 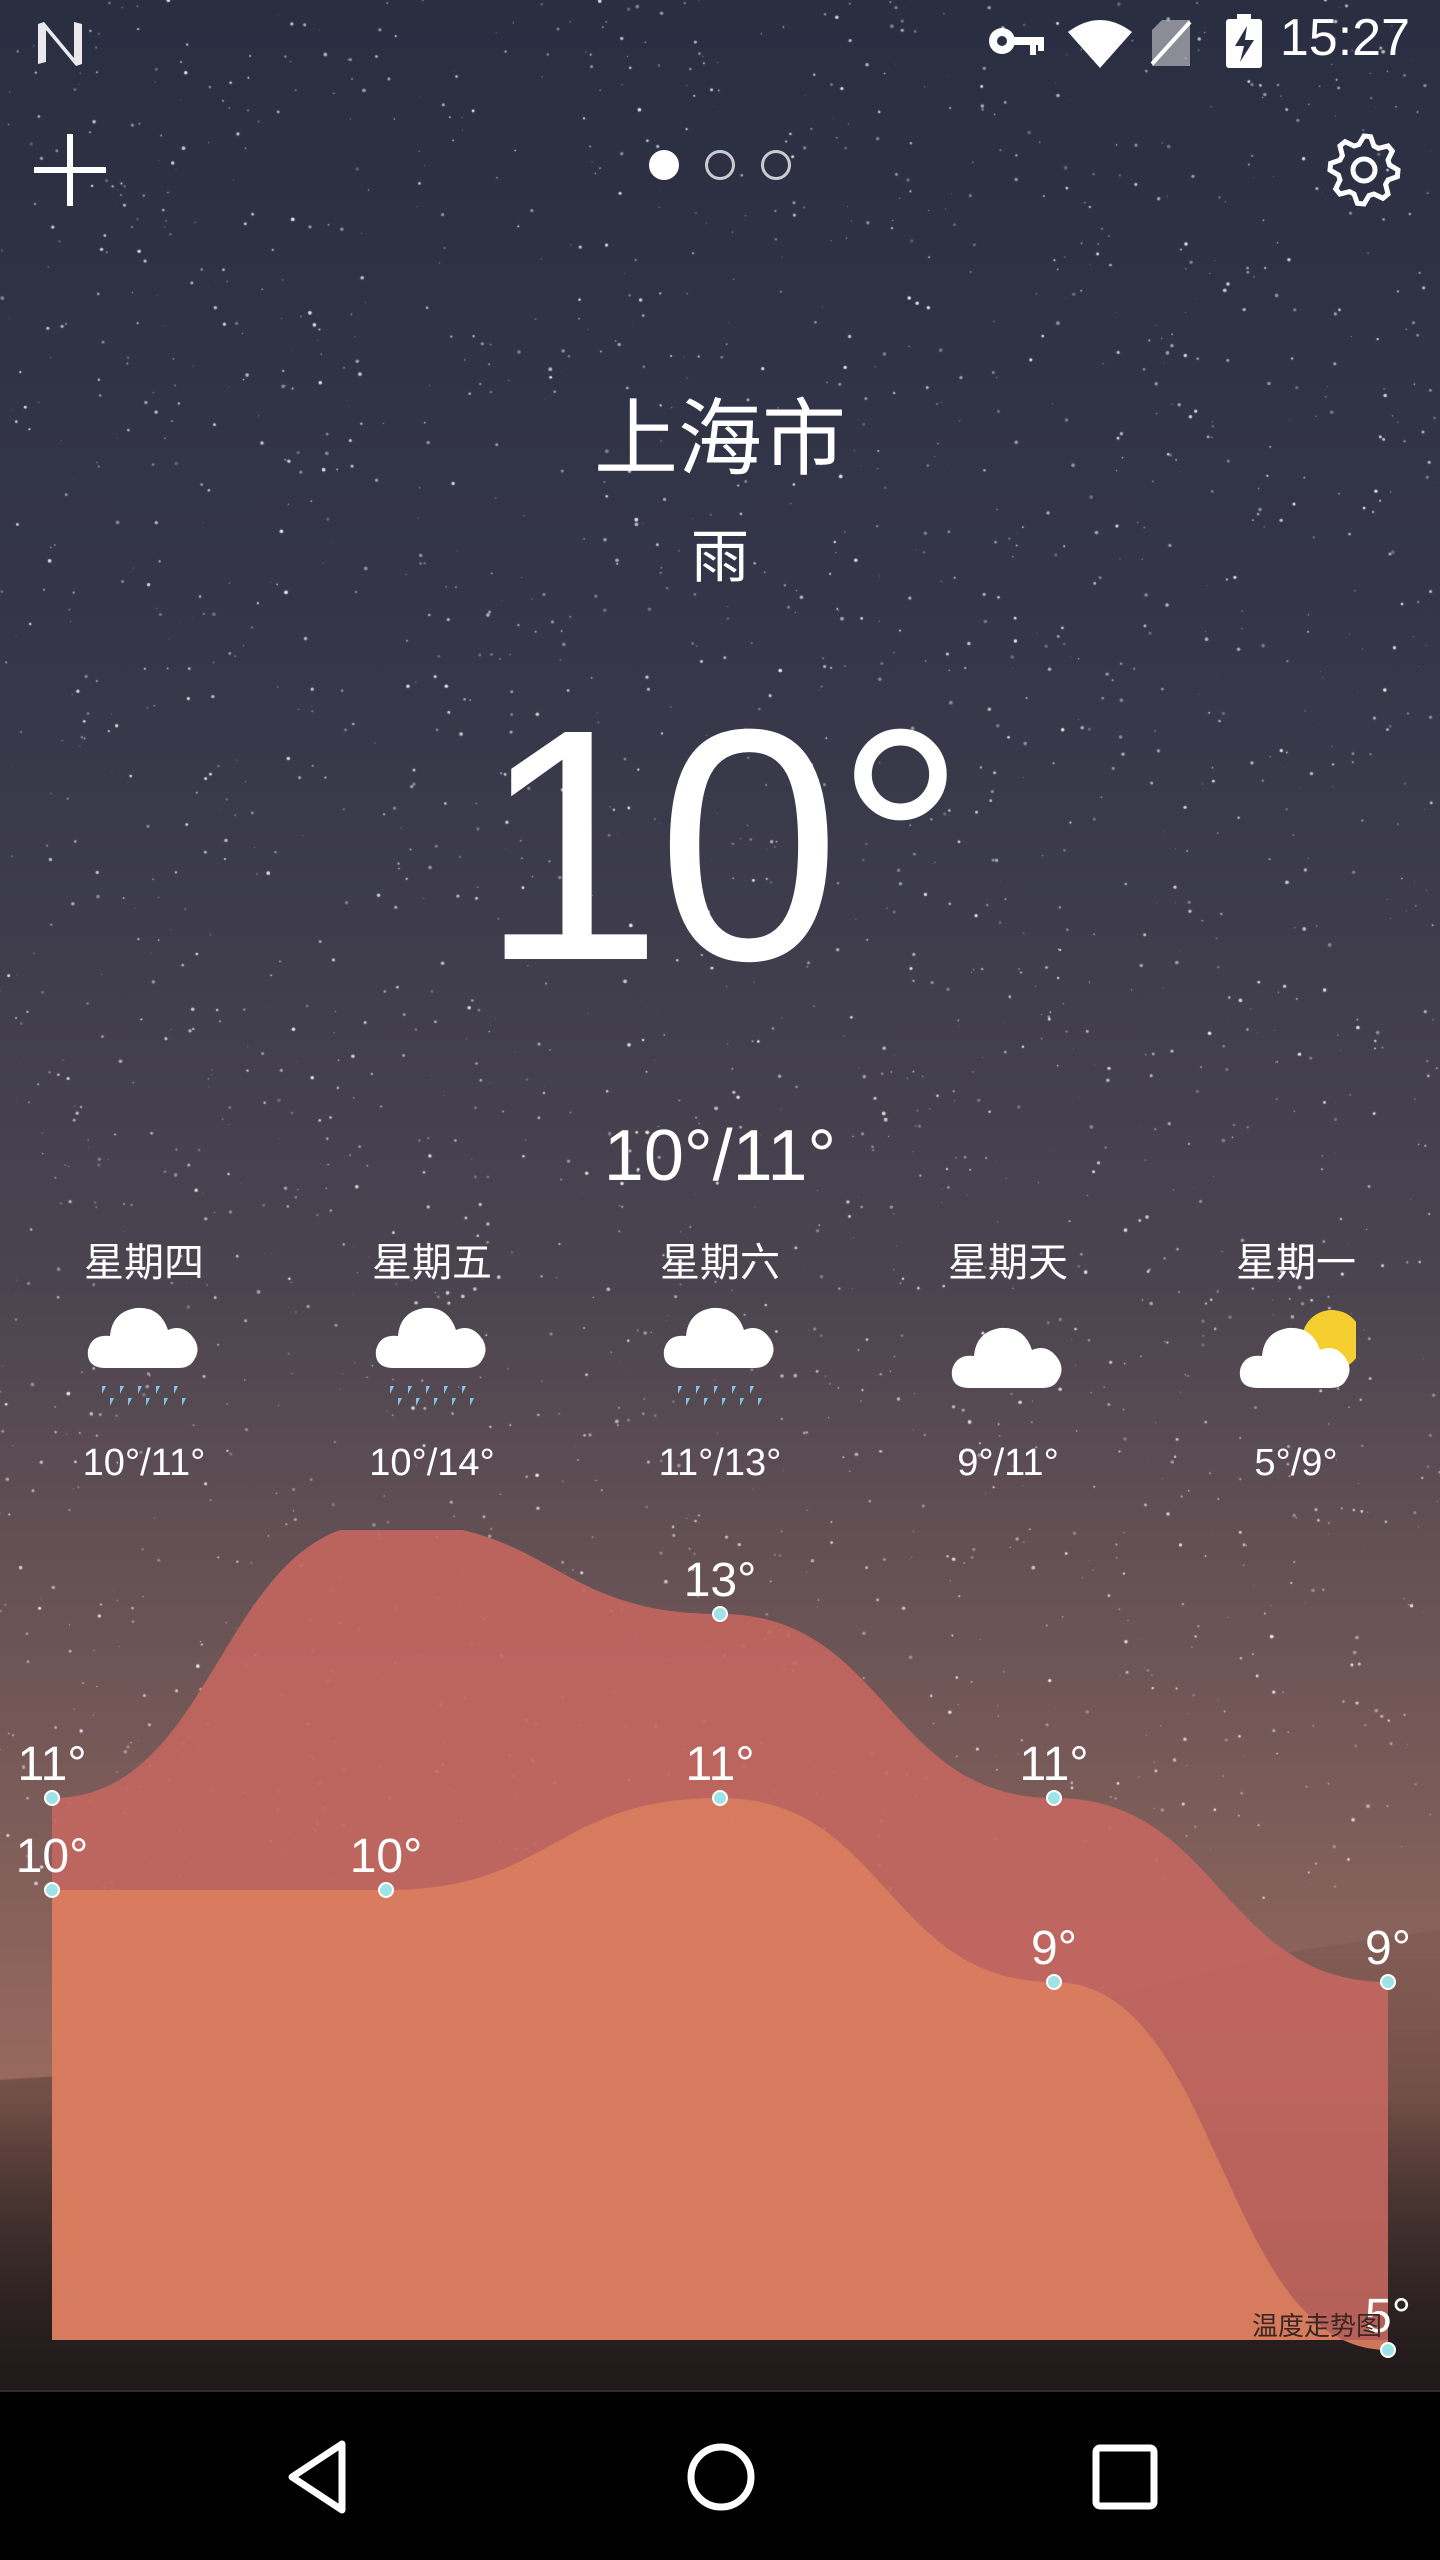 What do you see at coordinates (1388, 1948) in the screenshot?
I see `high-temp-label: 9°` at bounding box center [1388, 1948].